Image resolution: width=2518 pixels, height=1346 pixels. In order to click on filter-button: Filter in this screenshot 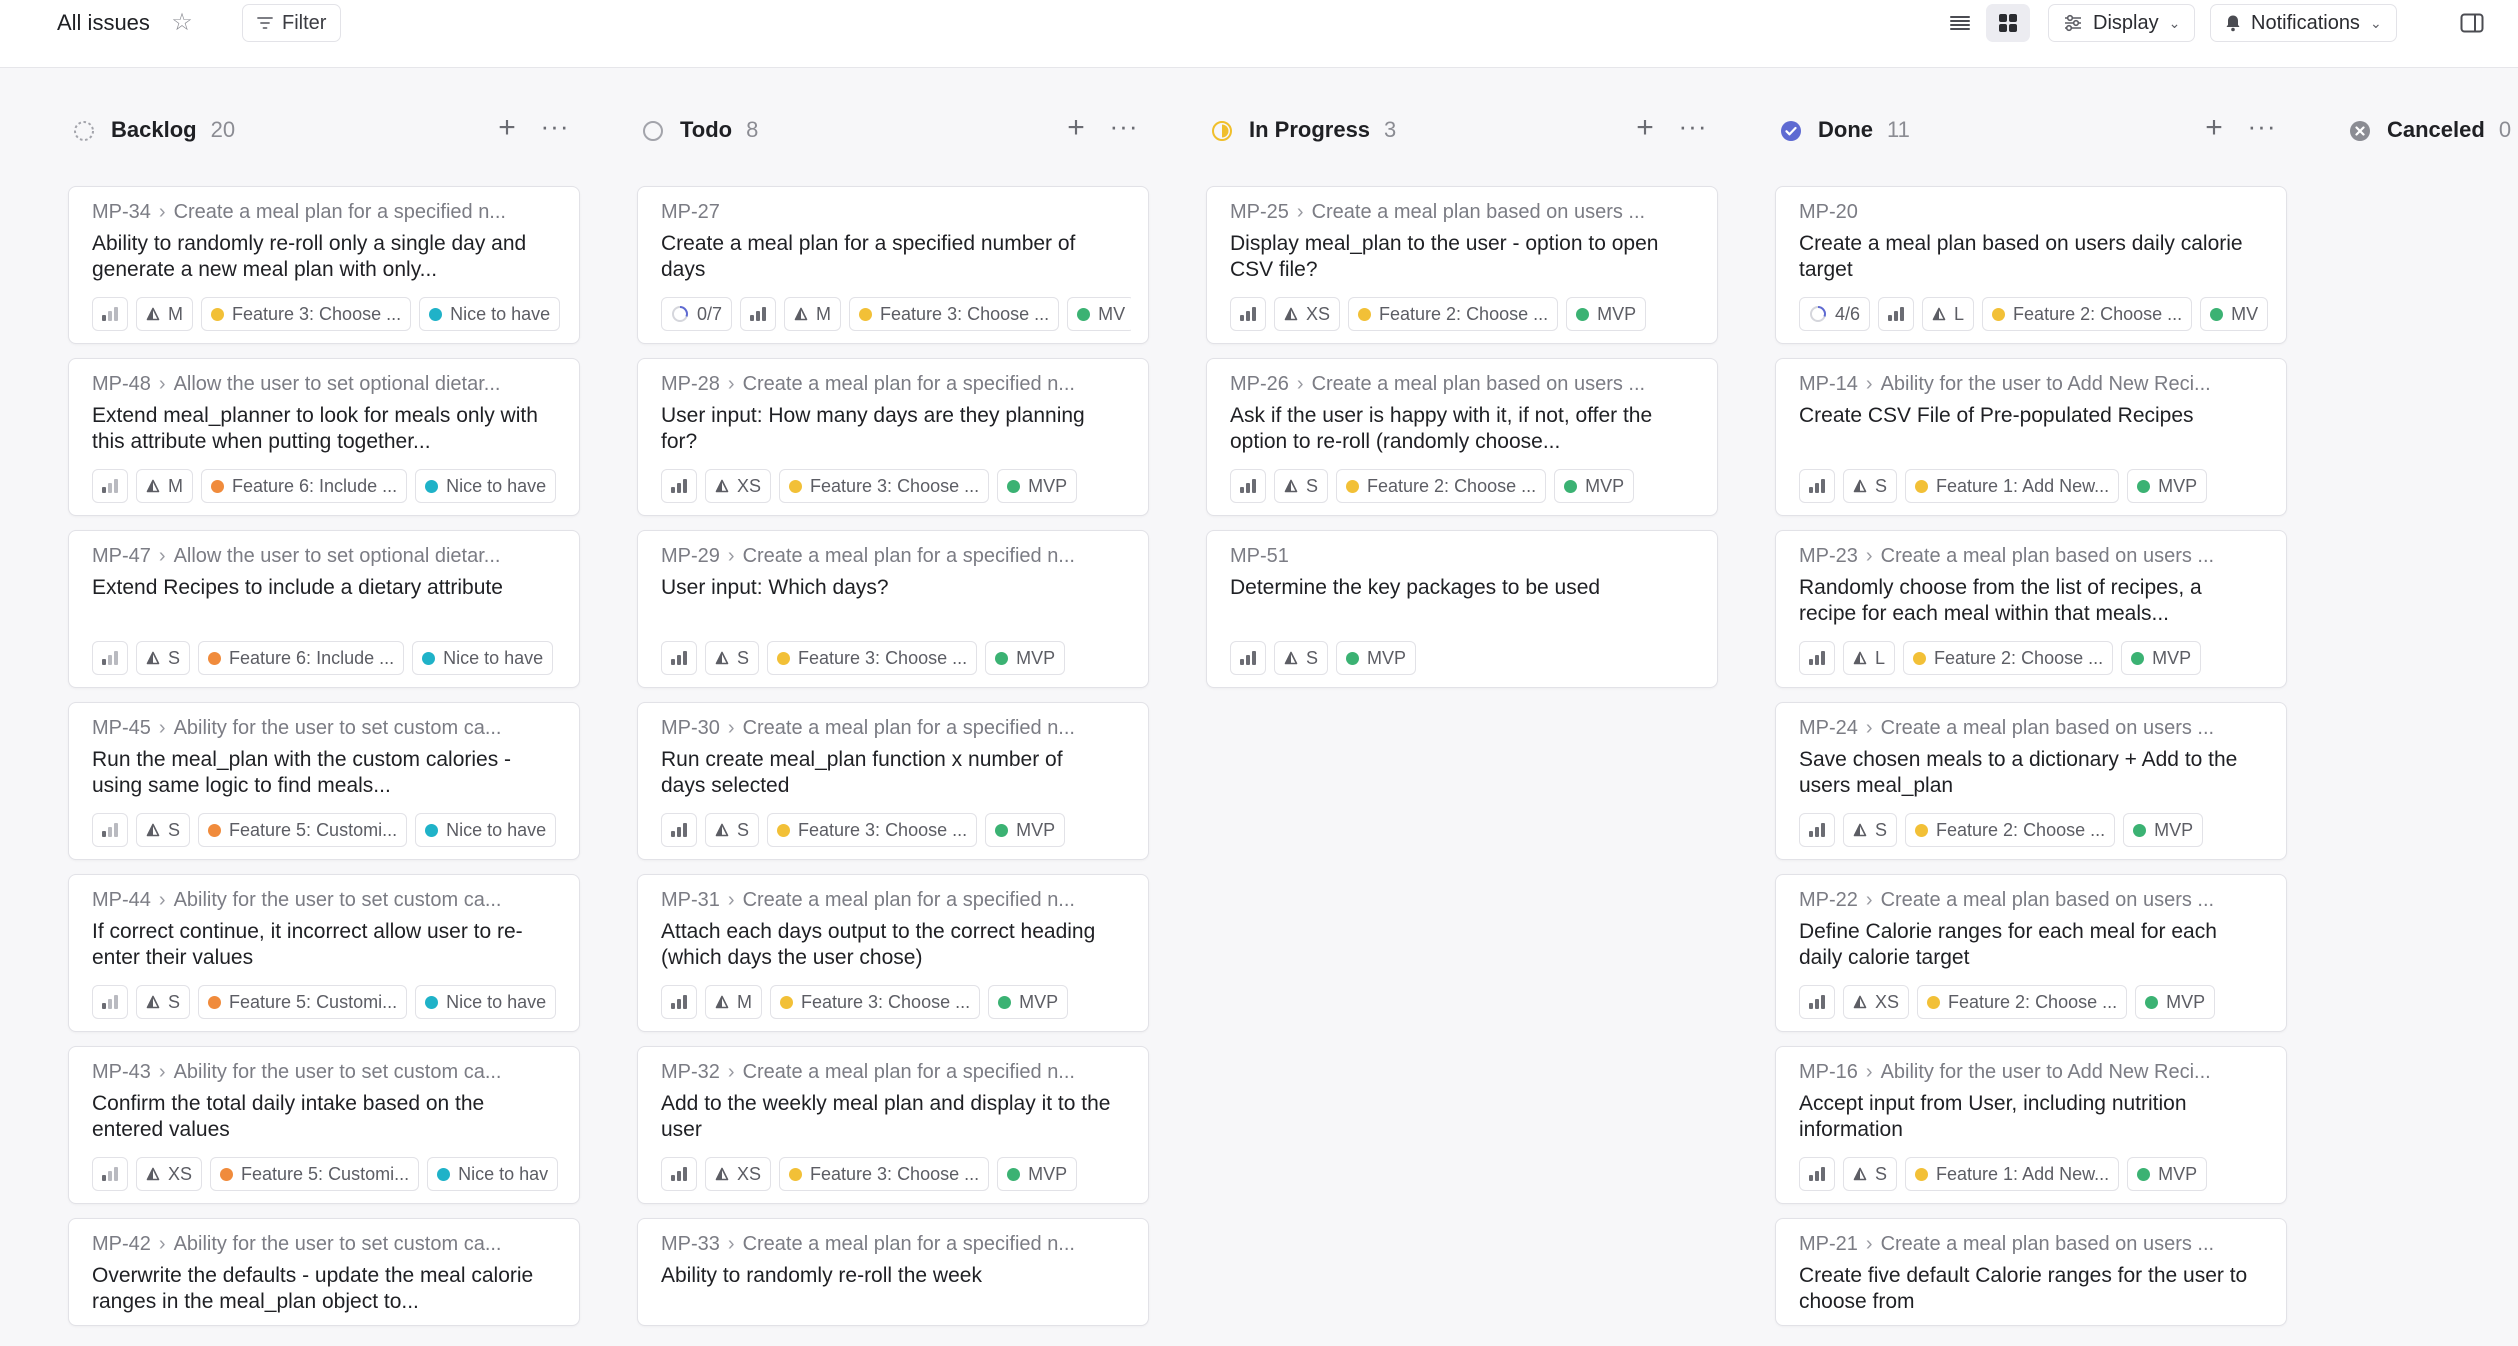, I will do `click(292, 23)`.